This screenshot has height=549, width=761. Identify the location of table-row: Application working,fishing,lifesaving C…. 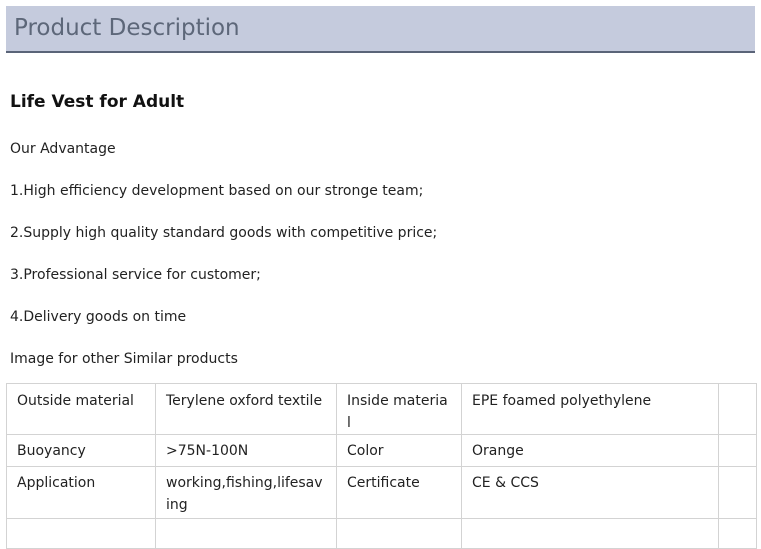
(381, 492).